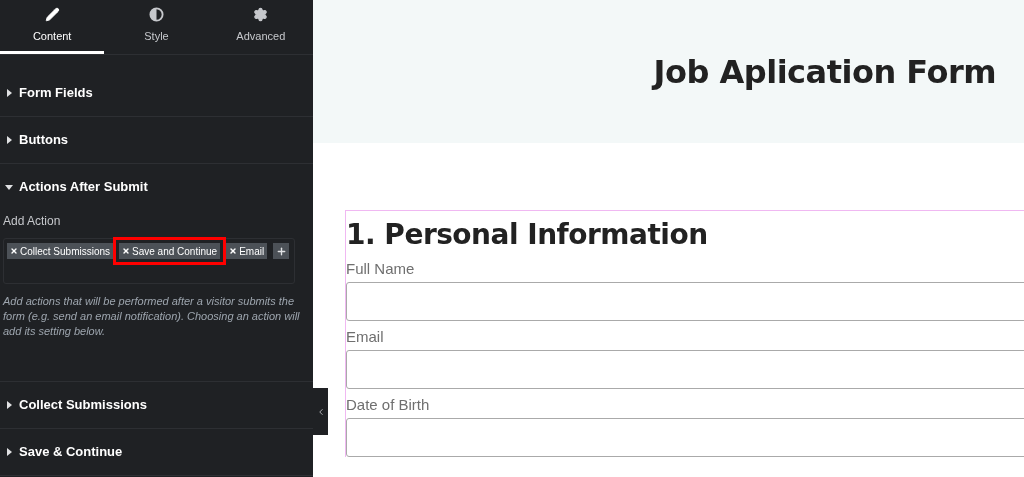 This screenshot has width=1024, height=477. I want to click on panel-tab: Content, so click(52, 27).